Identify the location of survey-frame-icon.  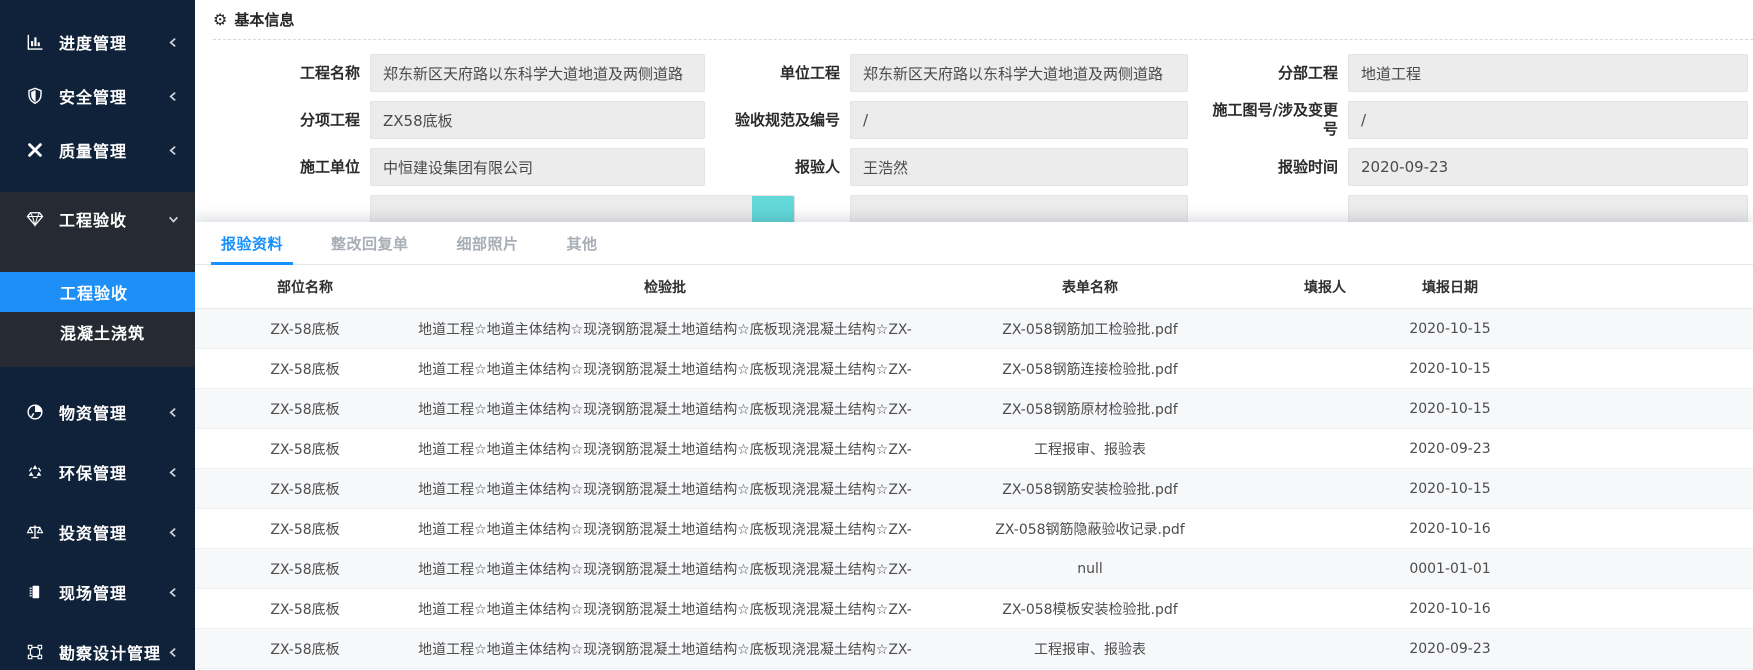
(35, 652).